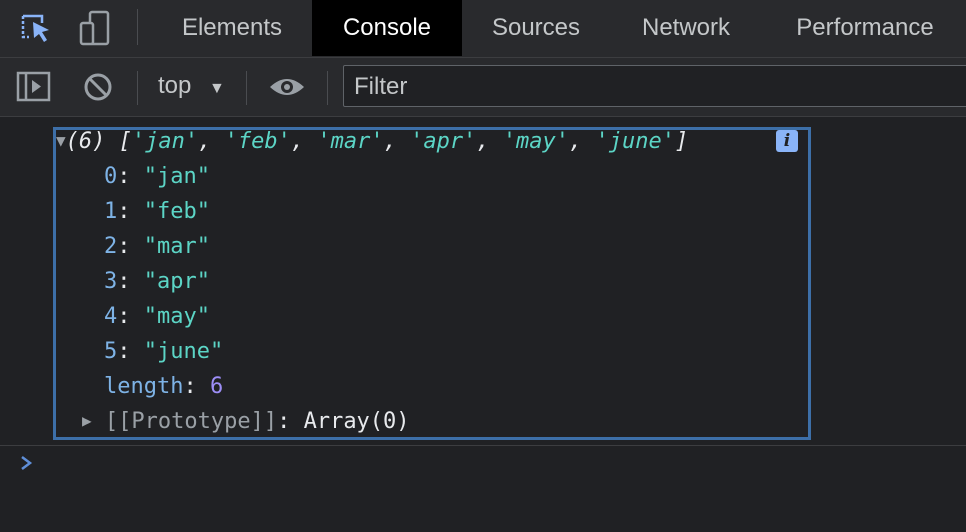 This screenshot has width=966, height=532. I want to click on length-row: length: 6, so click(163, 386).